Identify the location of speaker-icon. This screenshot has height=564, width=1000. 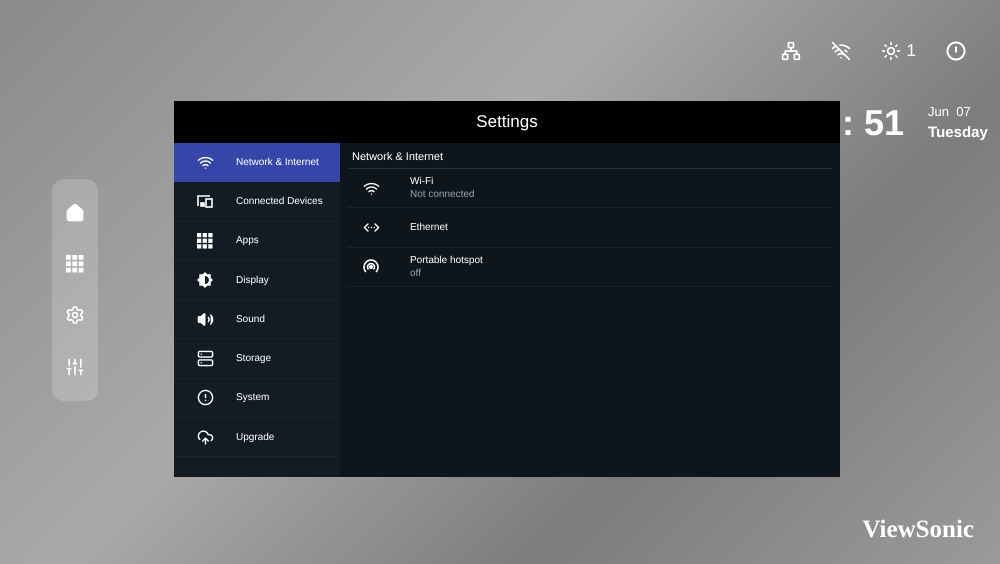
(205, 319).